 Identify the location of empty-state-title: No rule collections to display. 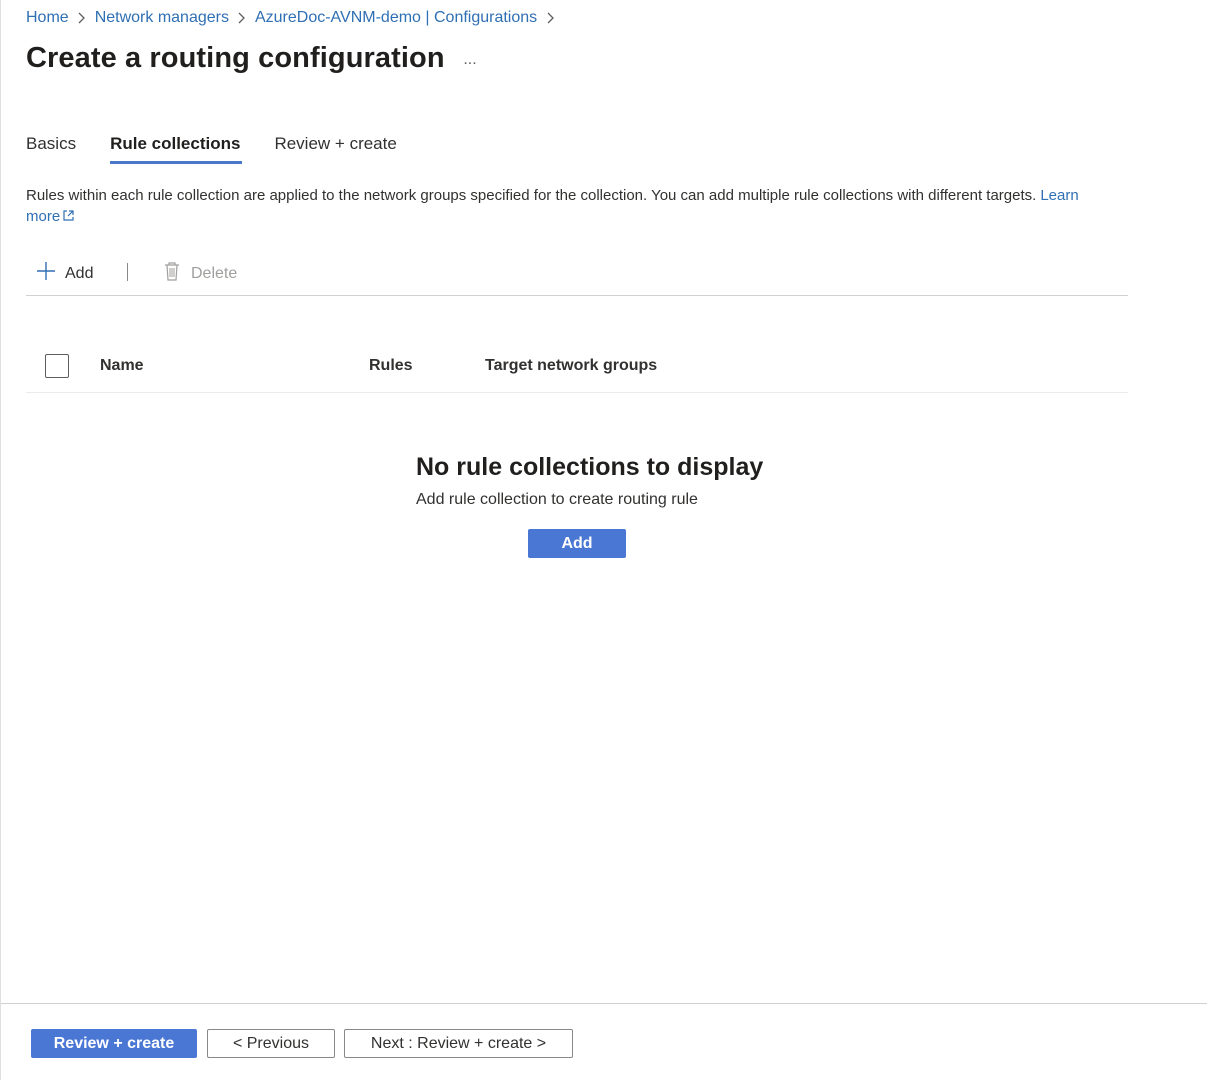
(590, 467).